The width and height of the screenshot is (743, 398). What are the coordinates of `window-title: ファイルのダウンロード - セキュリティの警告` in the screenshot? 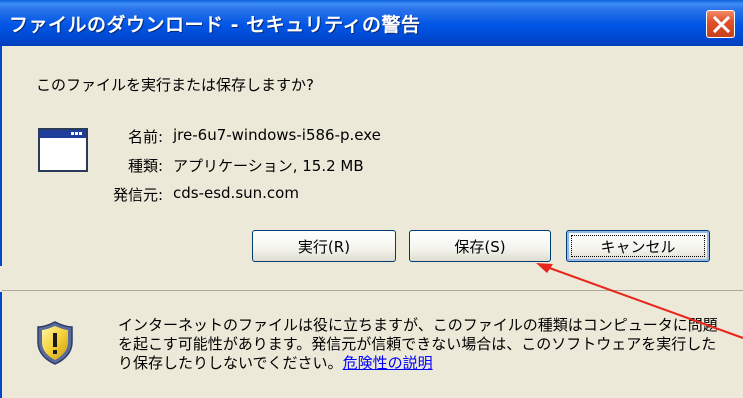 It's located at (215, 25).